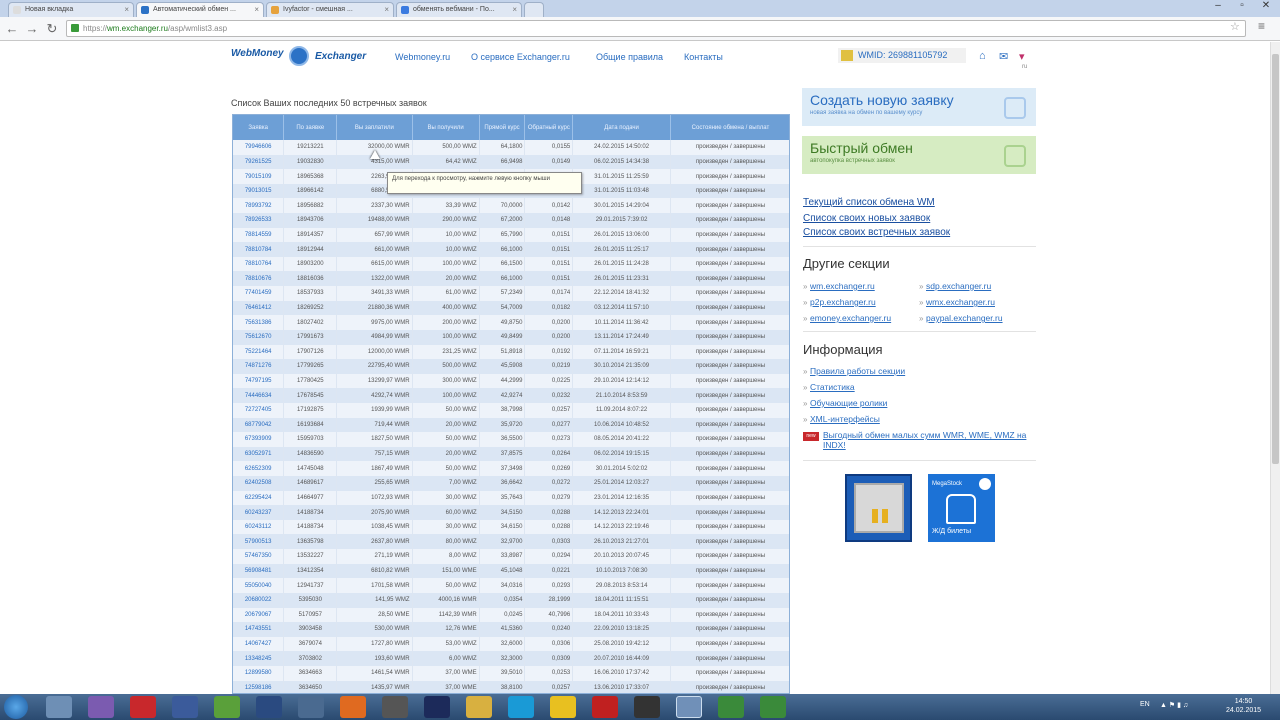 The height and width of the screenshot is (720, 1280). What do you see at coordinates (259, 162) in the screenshot?
I see `table-cell: 79261525` at bounding box center [259, 162].